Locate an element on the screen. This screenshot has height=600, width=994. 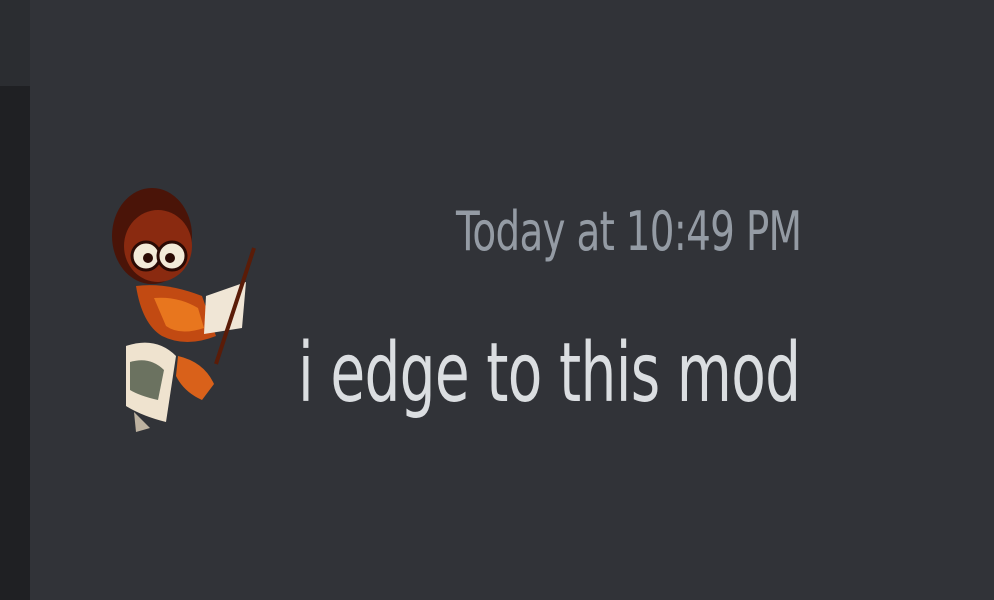
message-content: i edge to this mod is located at coordinates (549, 373).